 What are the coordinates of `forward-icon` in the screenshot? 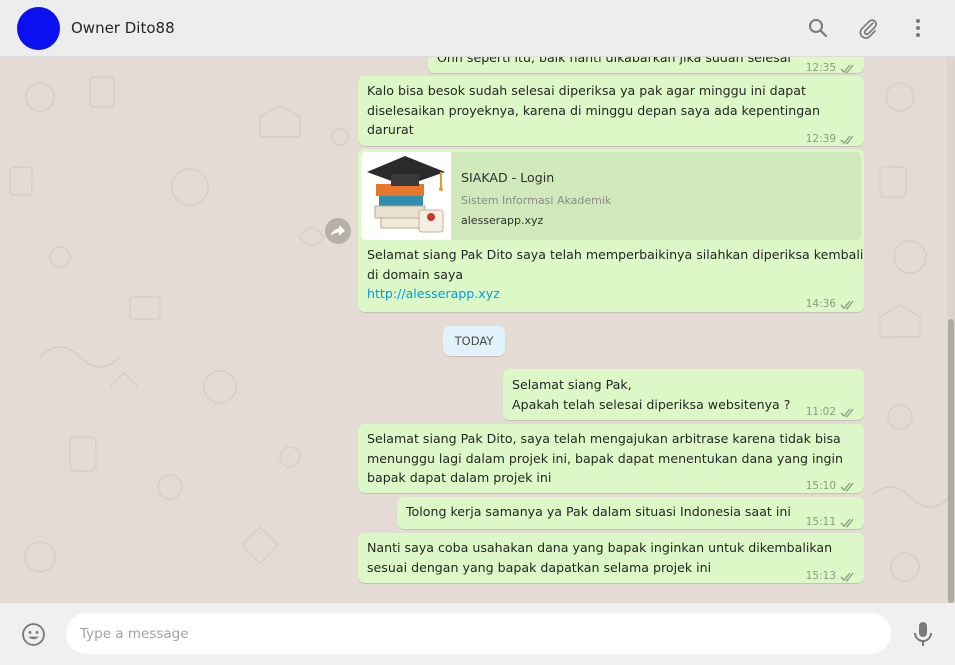 It's located at (338, 231).